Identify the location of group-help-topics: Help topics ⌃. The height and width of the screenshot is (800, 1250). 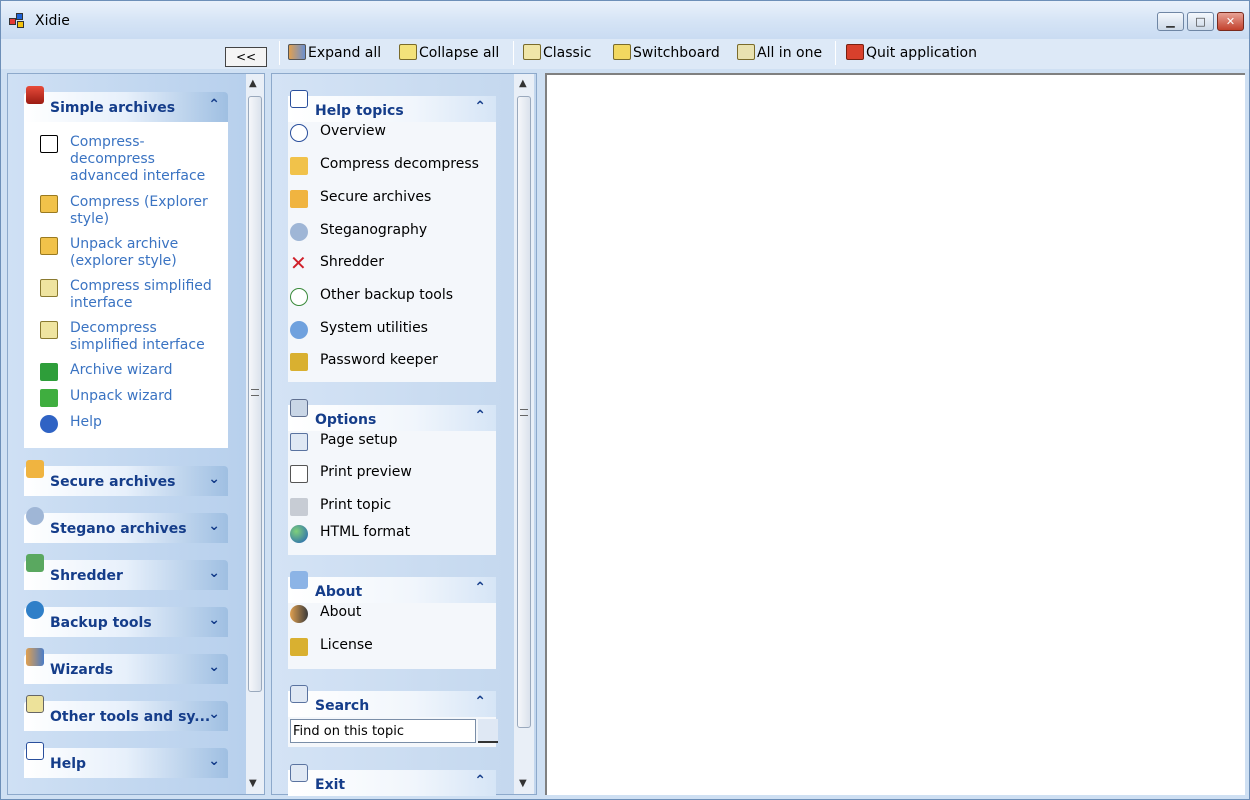
(392, 106).